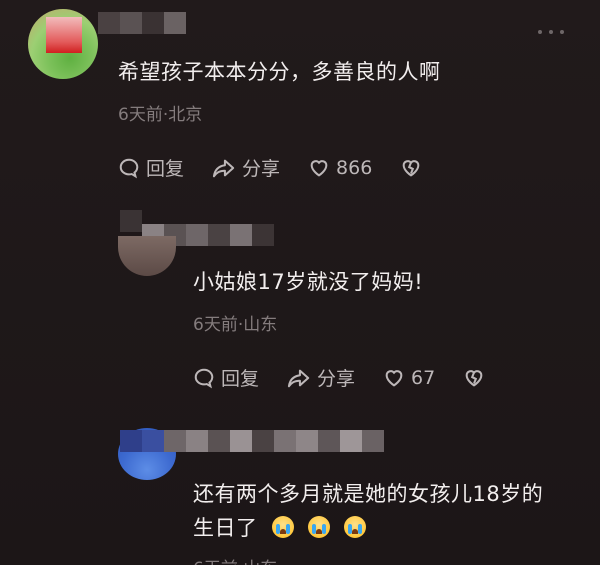  I want to click on like-button: 866, so click(340, 168).